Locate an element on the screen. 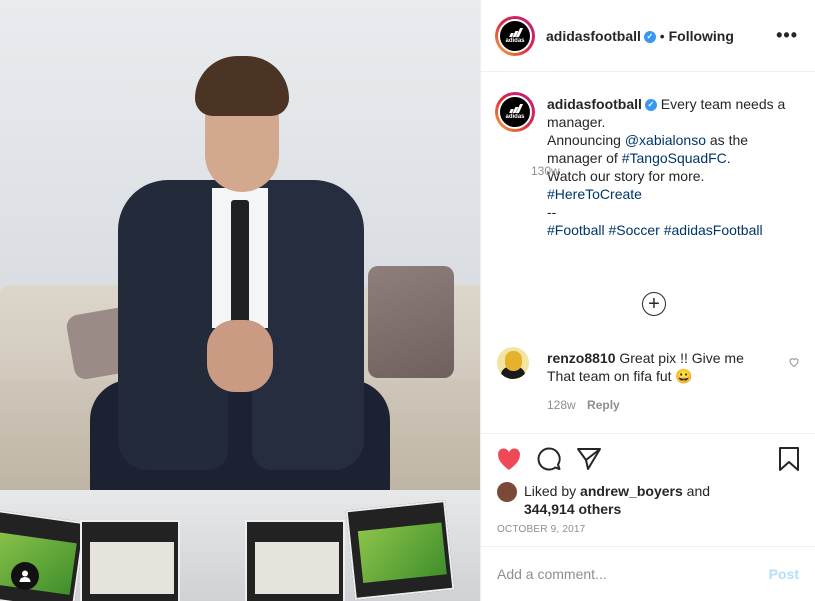  add-comment-bar: Post is located at coordinates (648, 573).